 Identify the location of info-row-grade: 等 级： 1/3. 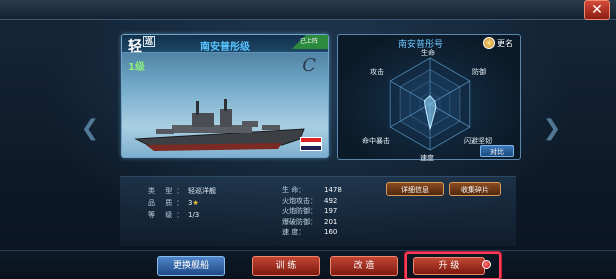
(182, 215).